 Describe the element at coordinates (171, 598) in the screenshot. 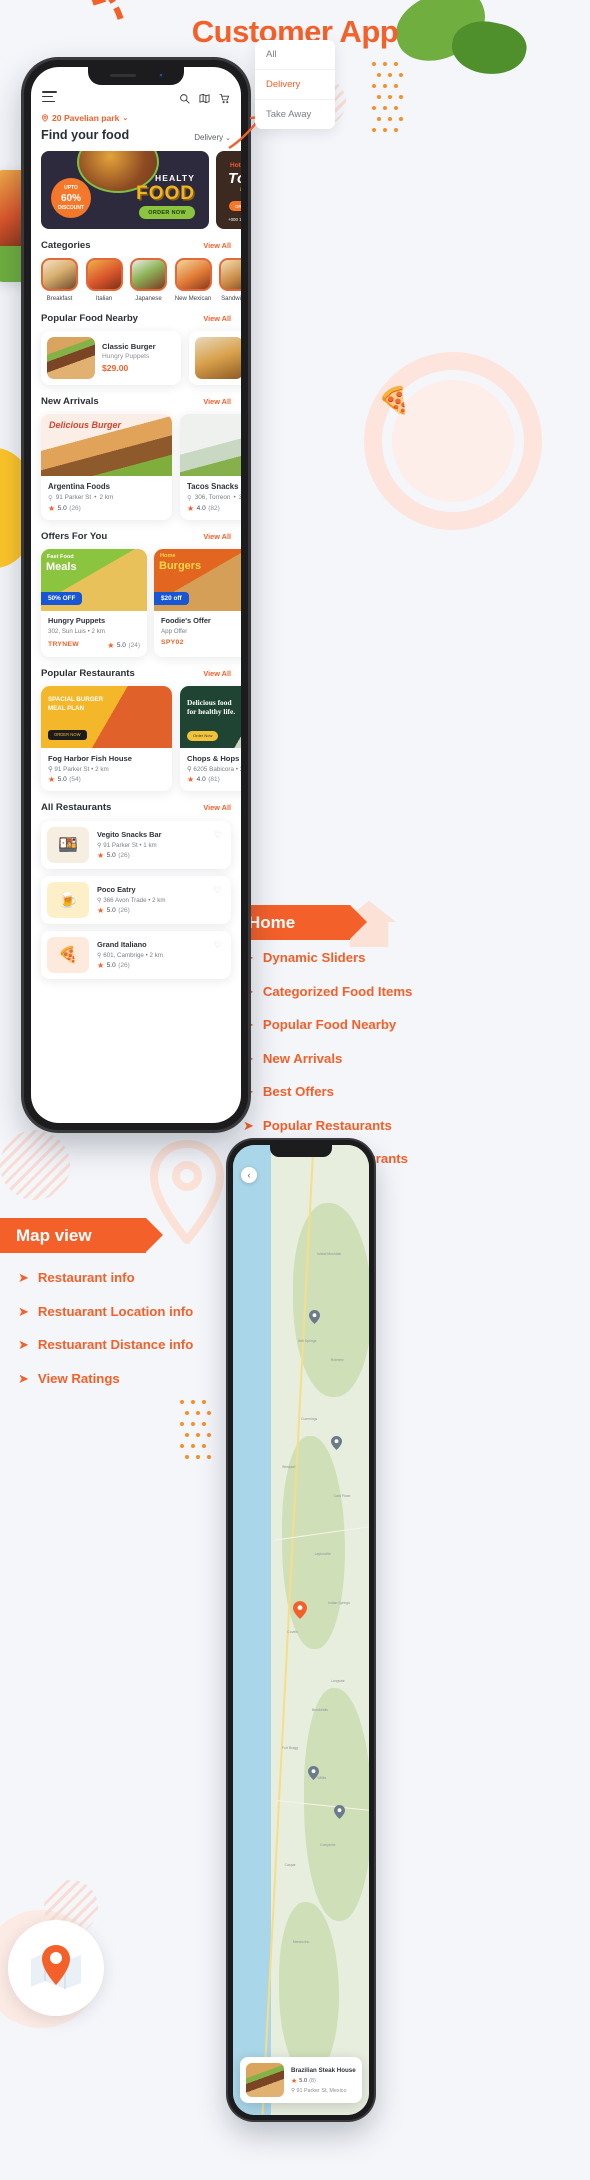

I see `offer-tag: $20 off` at that location.